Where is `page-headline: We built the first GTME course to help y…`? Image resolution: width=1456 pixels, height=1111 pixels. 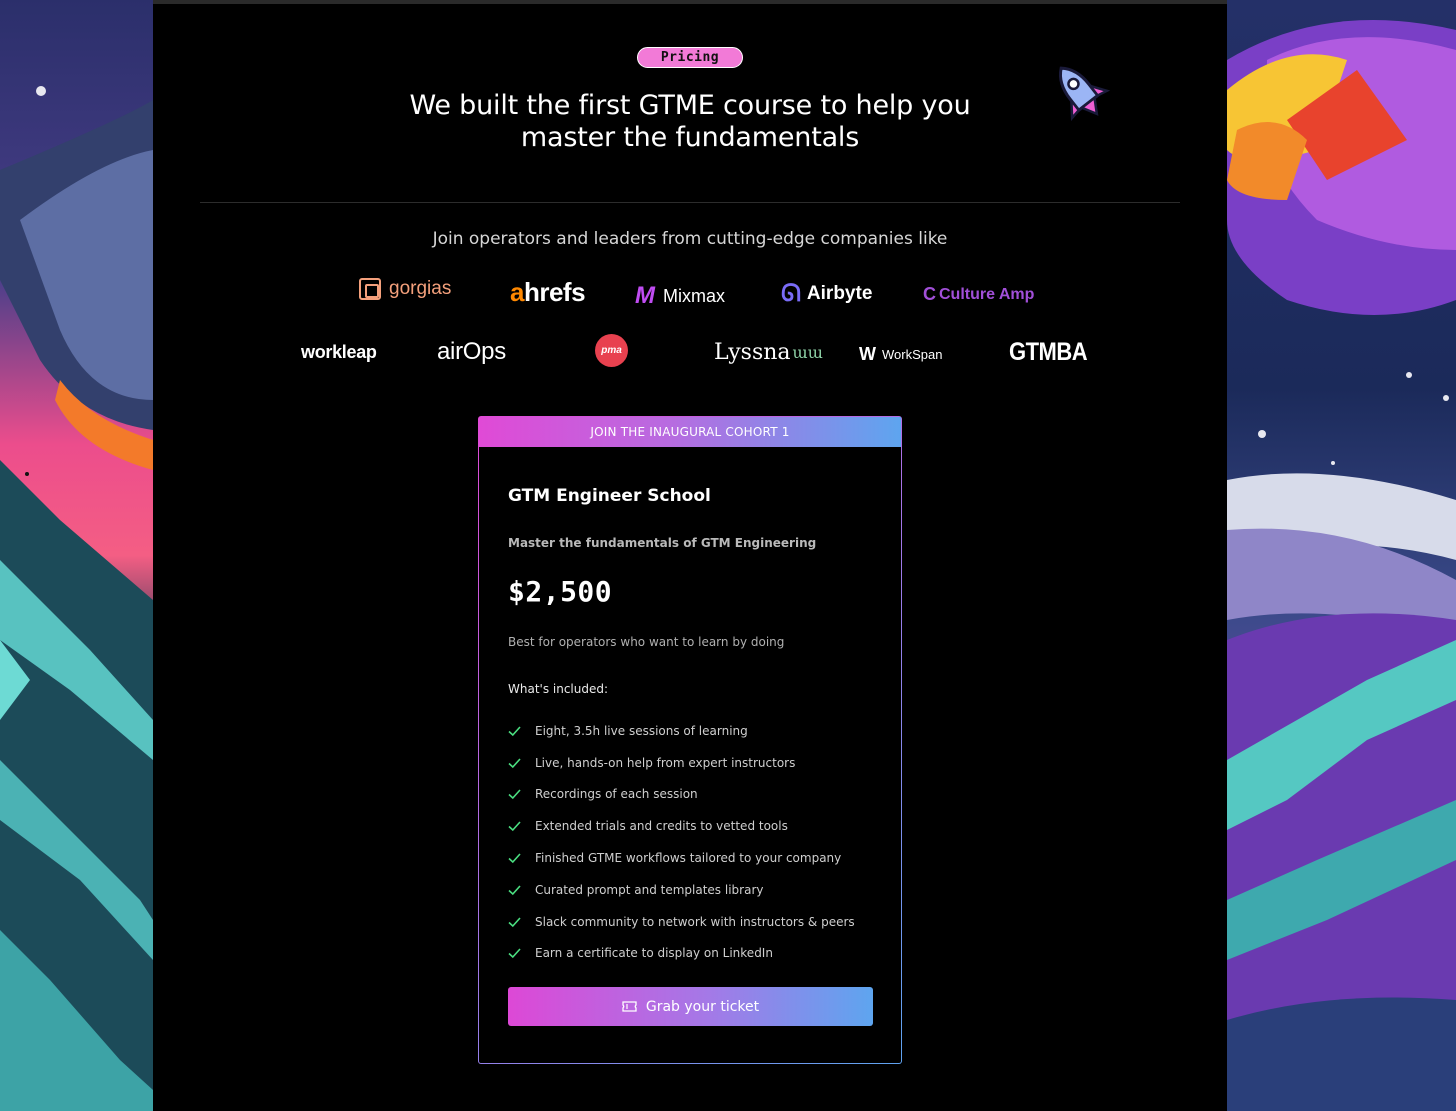
page-headline: We built the first GTME course to help y… is located at coordinates (690, 122).